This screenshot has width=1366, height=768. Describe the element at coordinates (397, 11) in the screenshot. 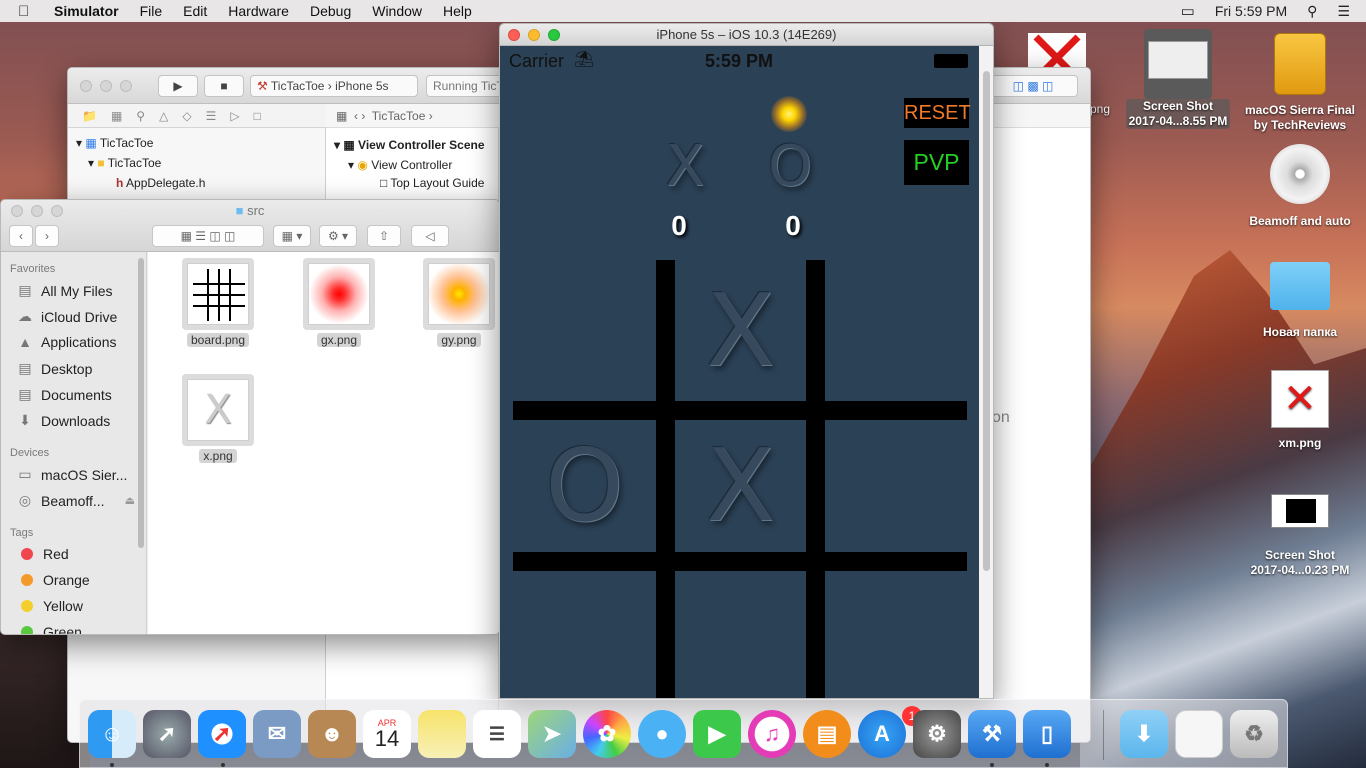

I see `menu-window: Window` at that location.